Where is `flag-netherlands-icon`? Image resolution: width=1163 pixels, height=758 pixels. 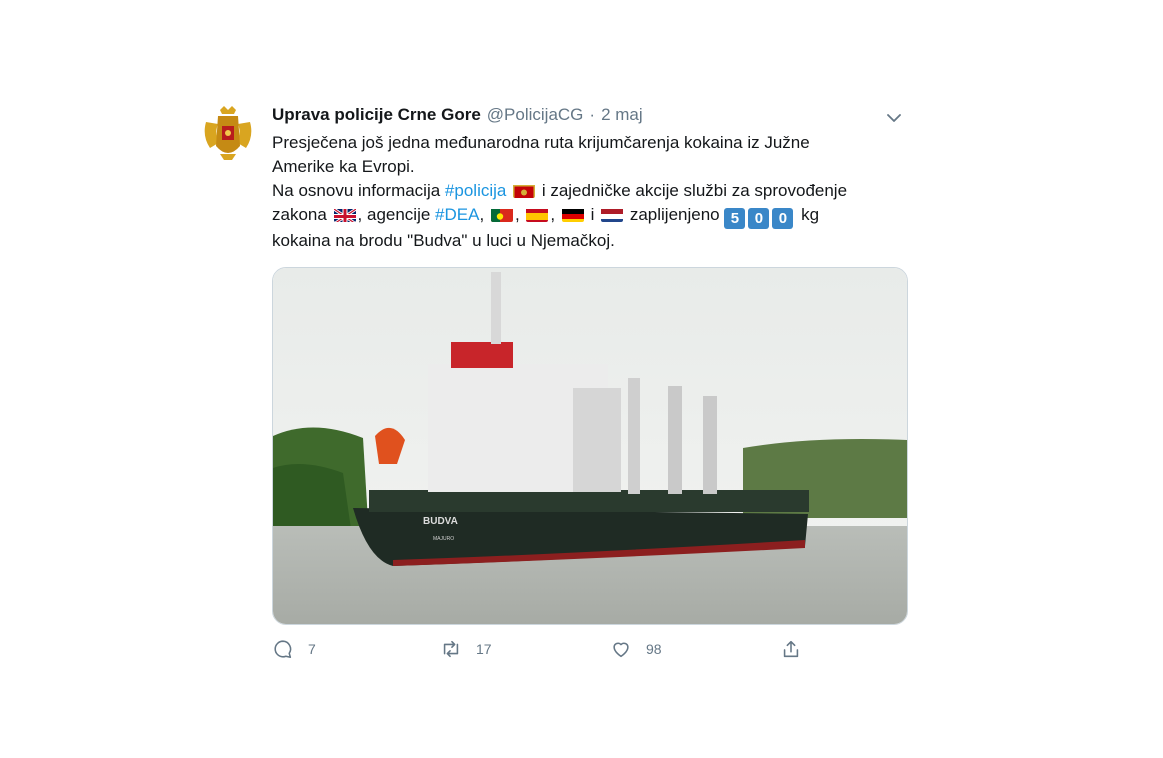
flag-netherlands-icon is located at coordinates (612, 214).